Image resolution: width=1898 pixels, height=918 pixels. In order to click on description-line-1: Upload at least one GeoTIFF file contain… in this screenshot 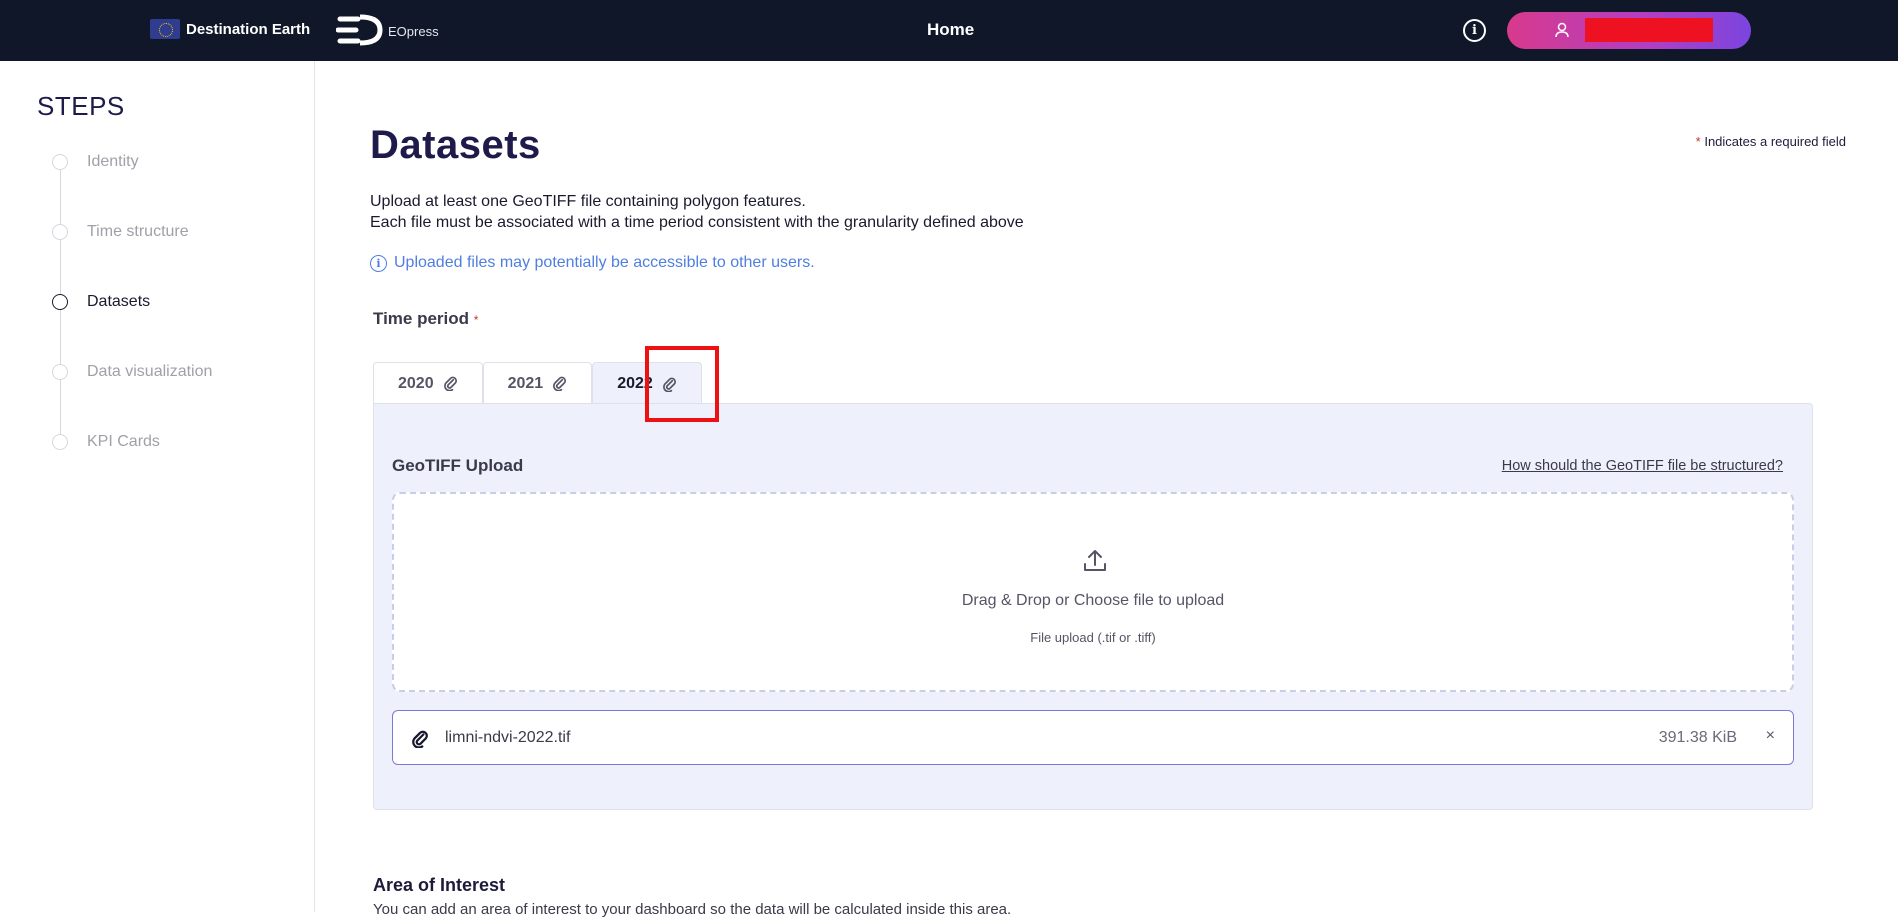, I will do `click(588, 201)`.